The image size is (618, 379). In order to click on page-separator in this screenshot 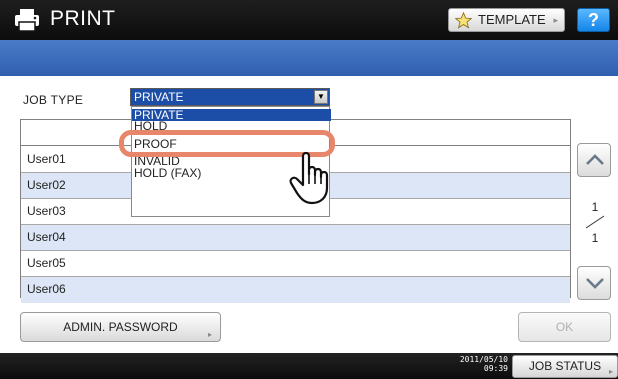, I will do `click(595, 222)`.